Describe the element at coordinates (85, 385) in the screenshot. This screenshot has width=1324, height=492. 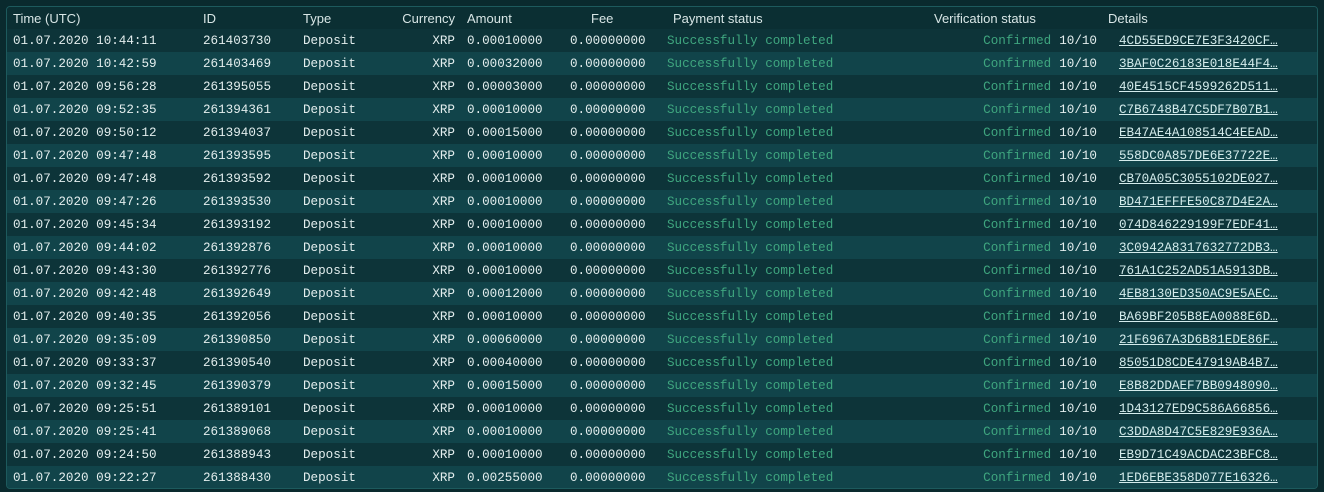
I see `cell-time: 01.07.2020 09:32:45` at that location.